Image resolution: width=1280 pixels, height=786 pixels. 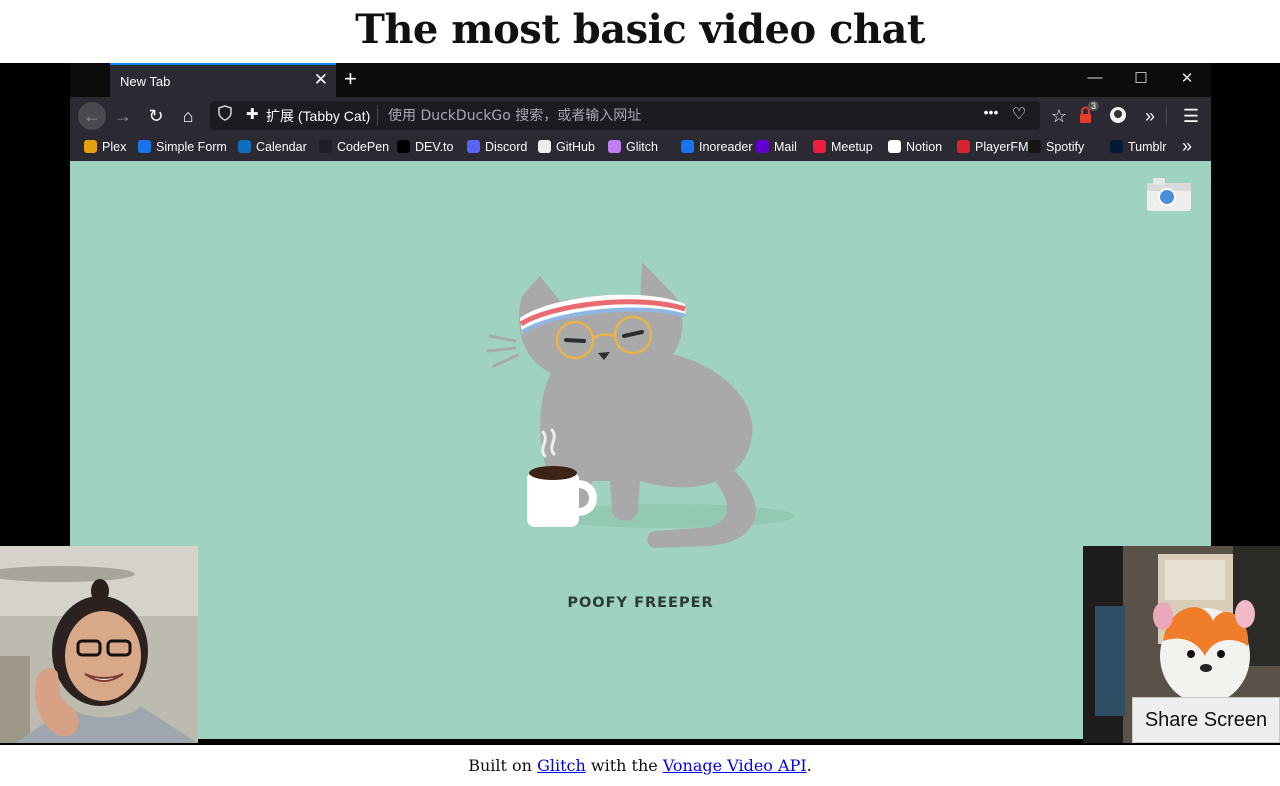 What do you see at coordinates (1019, 114) in the screenshot?
I see `pocket-icon: ♡` at bounding box center [1019, 114].